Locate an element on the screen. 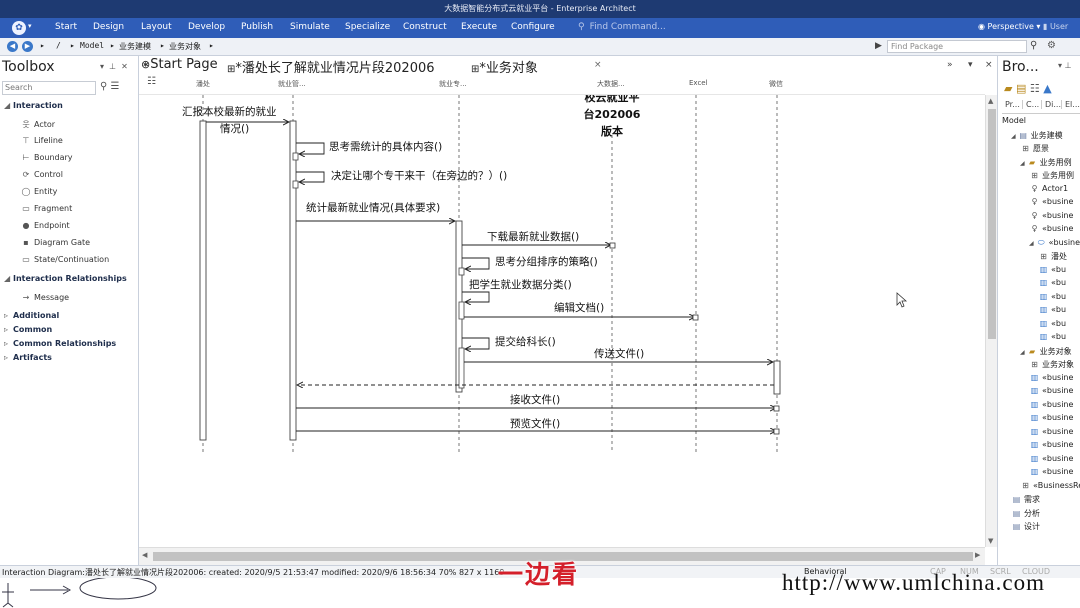 The image size is (1080, 608). ribbon-tab-layout: Layout is located at coordinates (156, 27).